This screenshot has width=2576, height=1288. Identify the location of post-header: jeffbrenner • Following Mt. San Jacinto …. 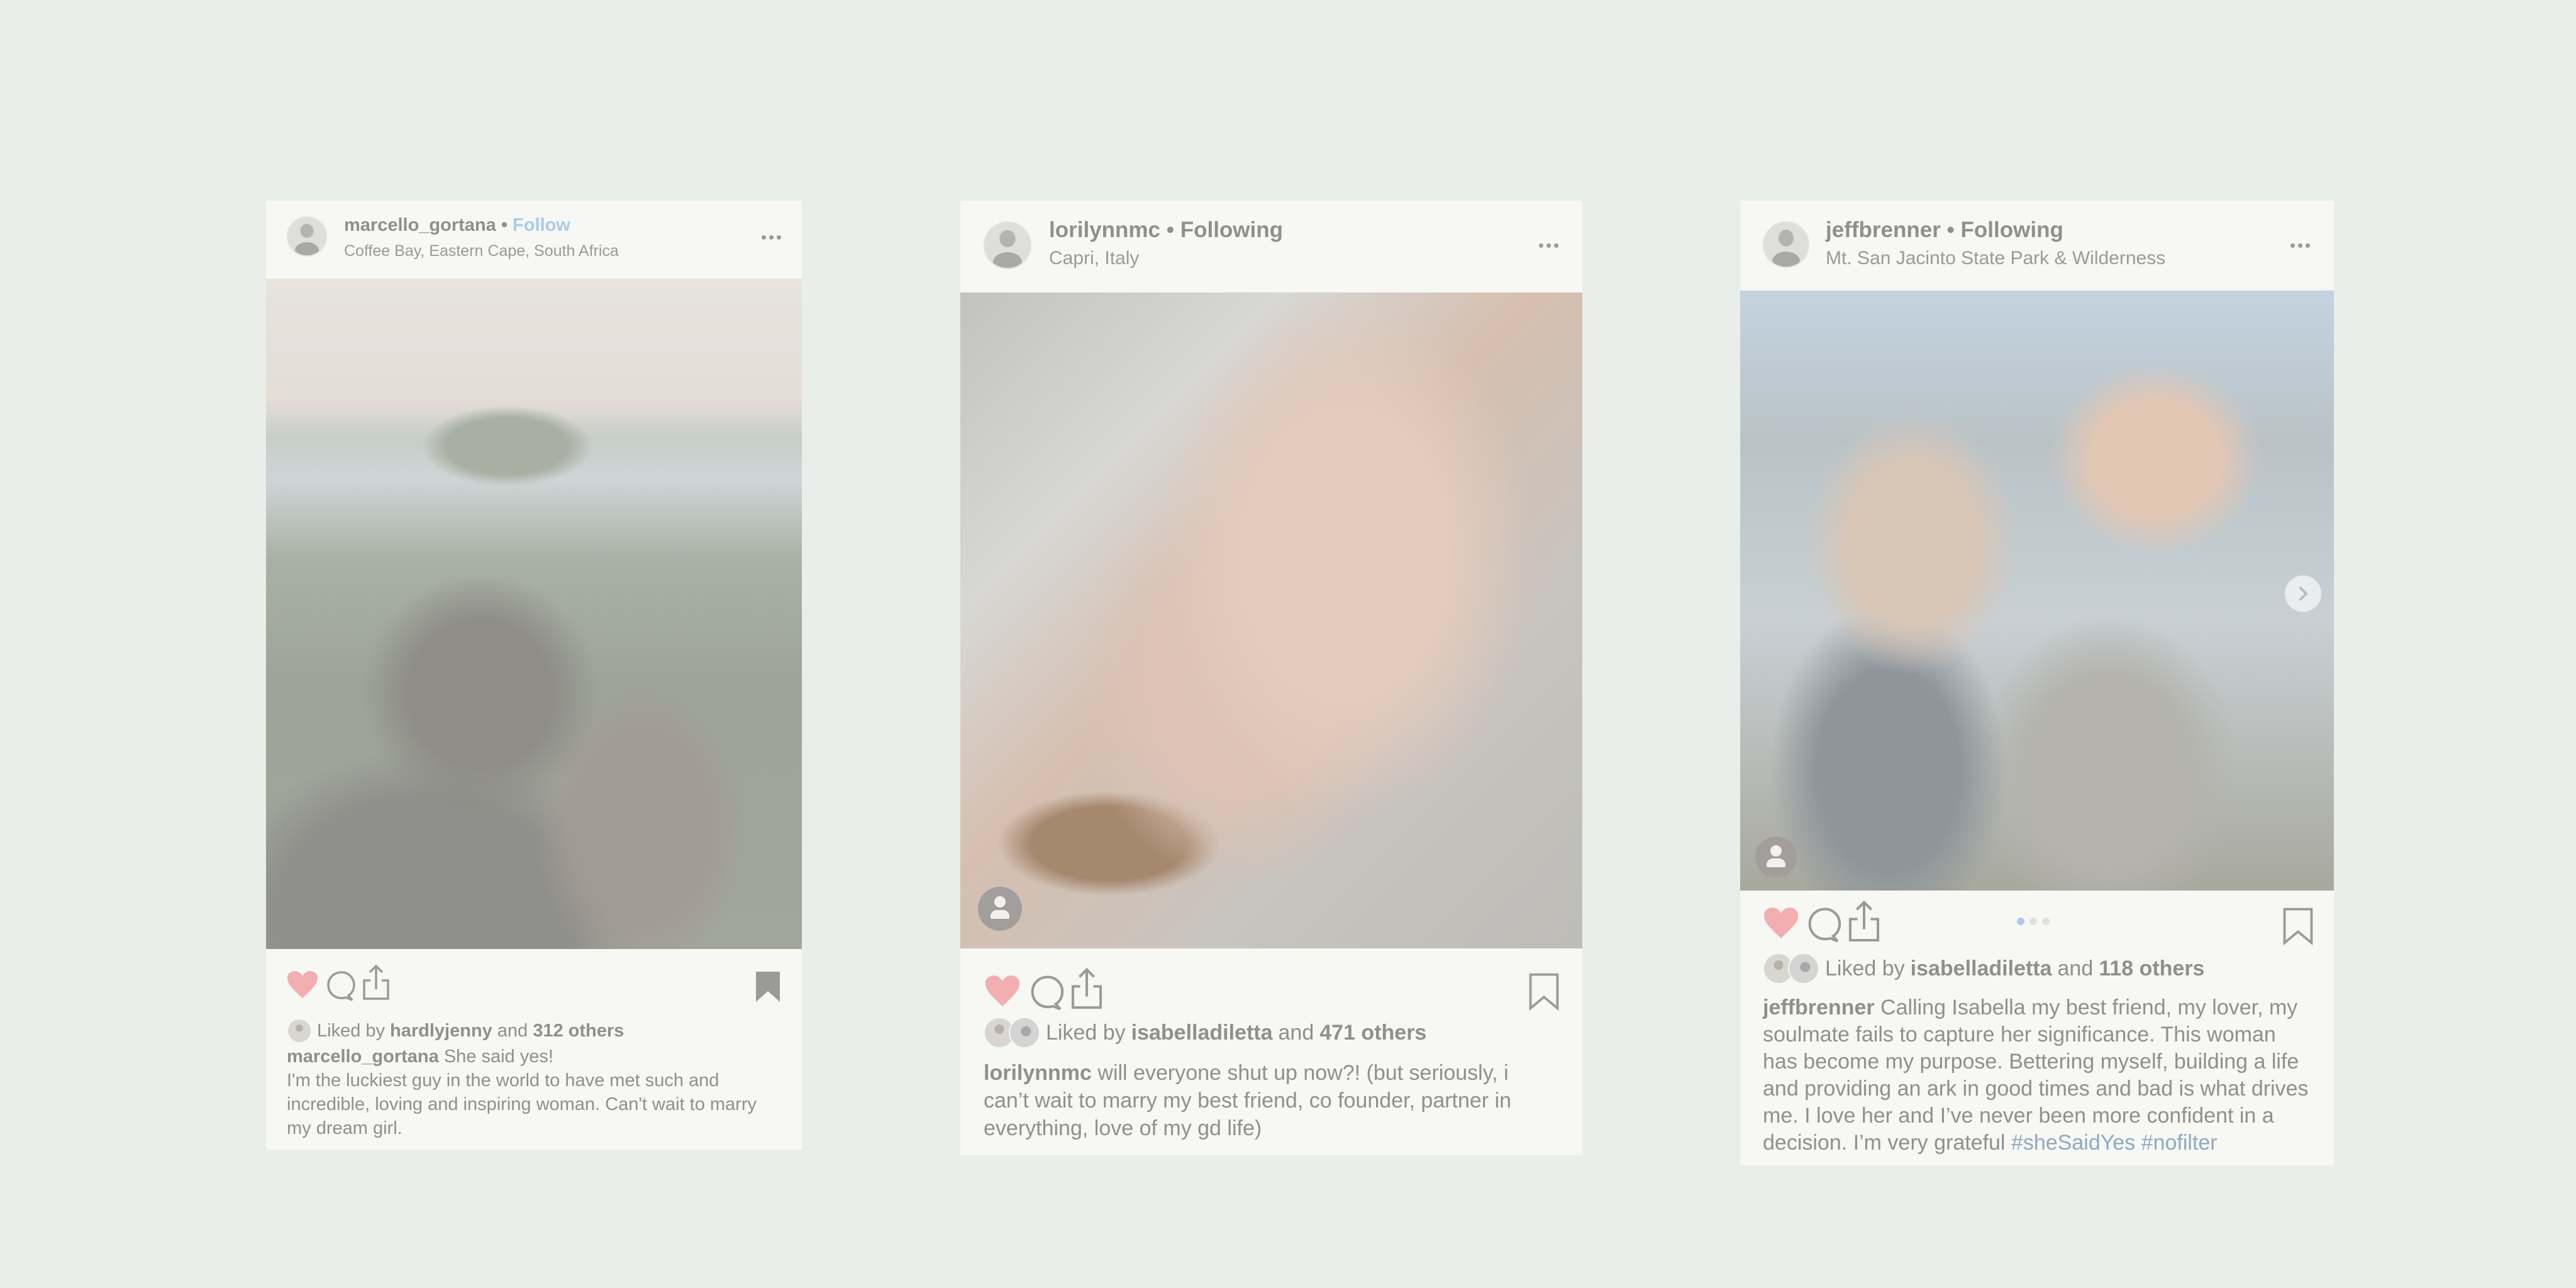
(2037, 246).